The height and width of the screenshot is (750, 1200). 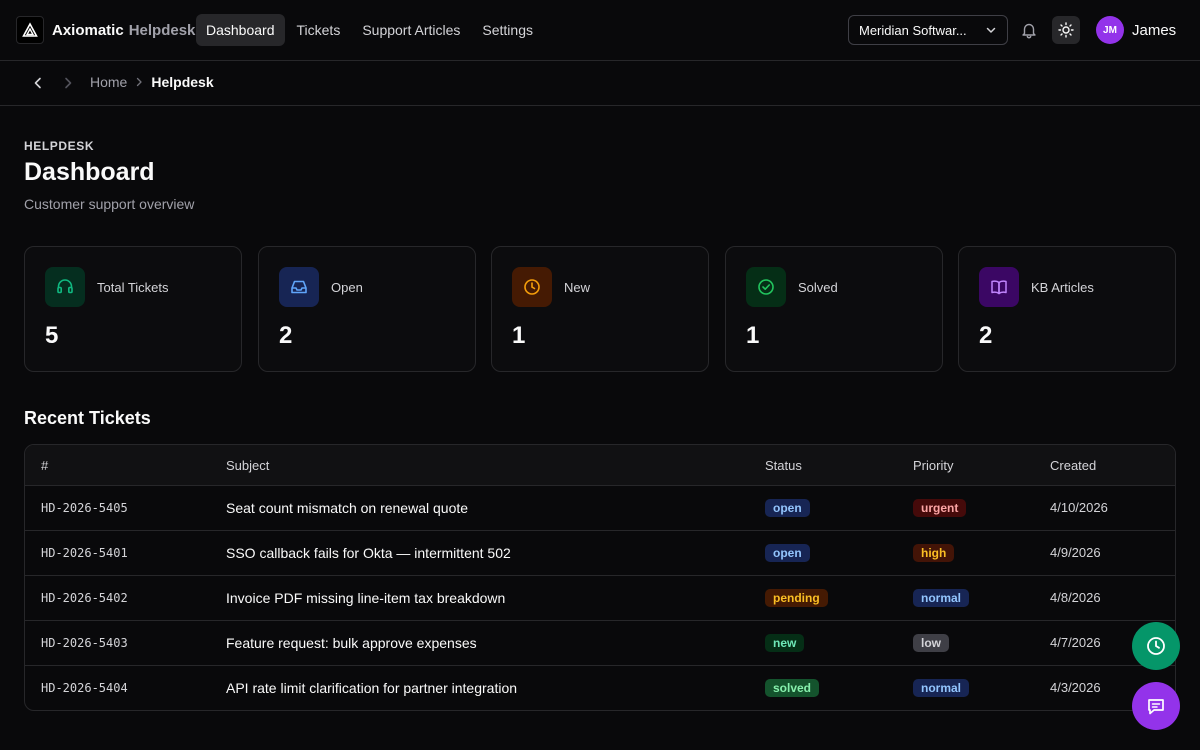 I want to click on ticket-id: HD-2026-5404, so click(x=84, y=688).